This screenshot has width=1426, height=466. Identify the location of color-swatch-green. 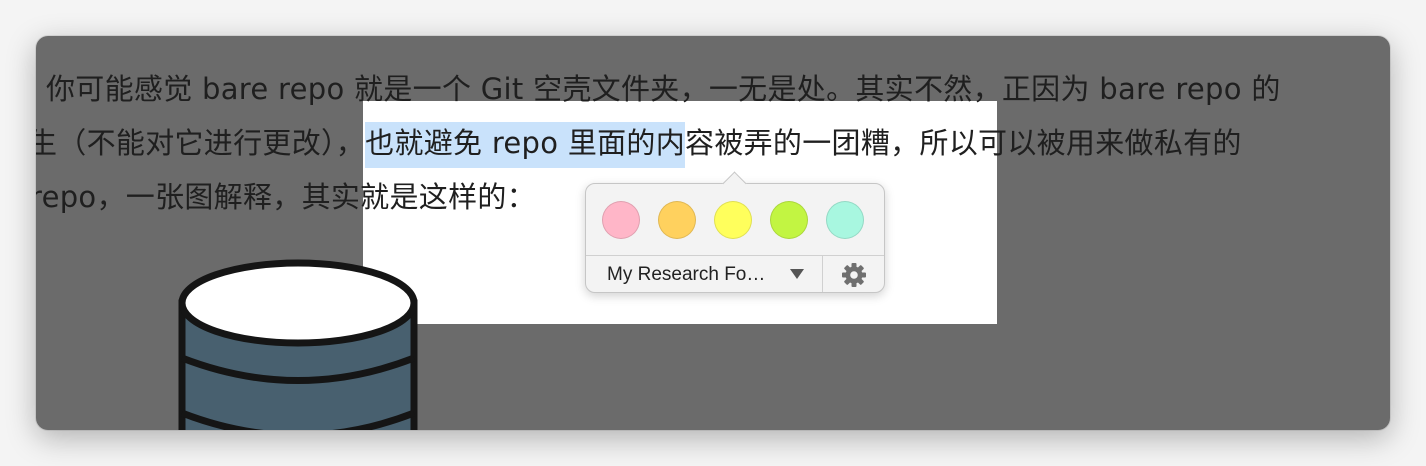
(789, 220).